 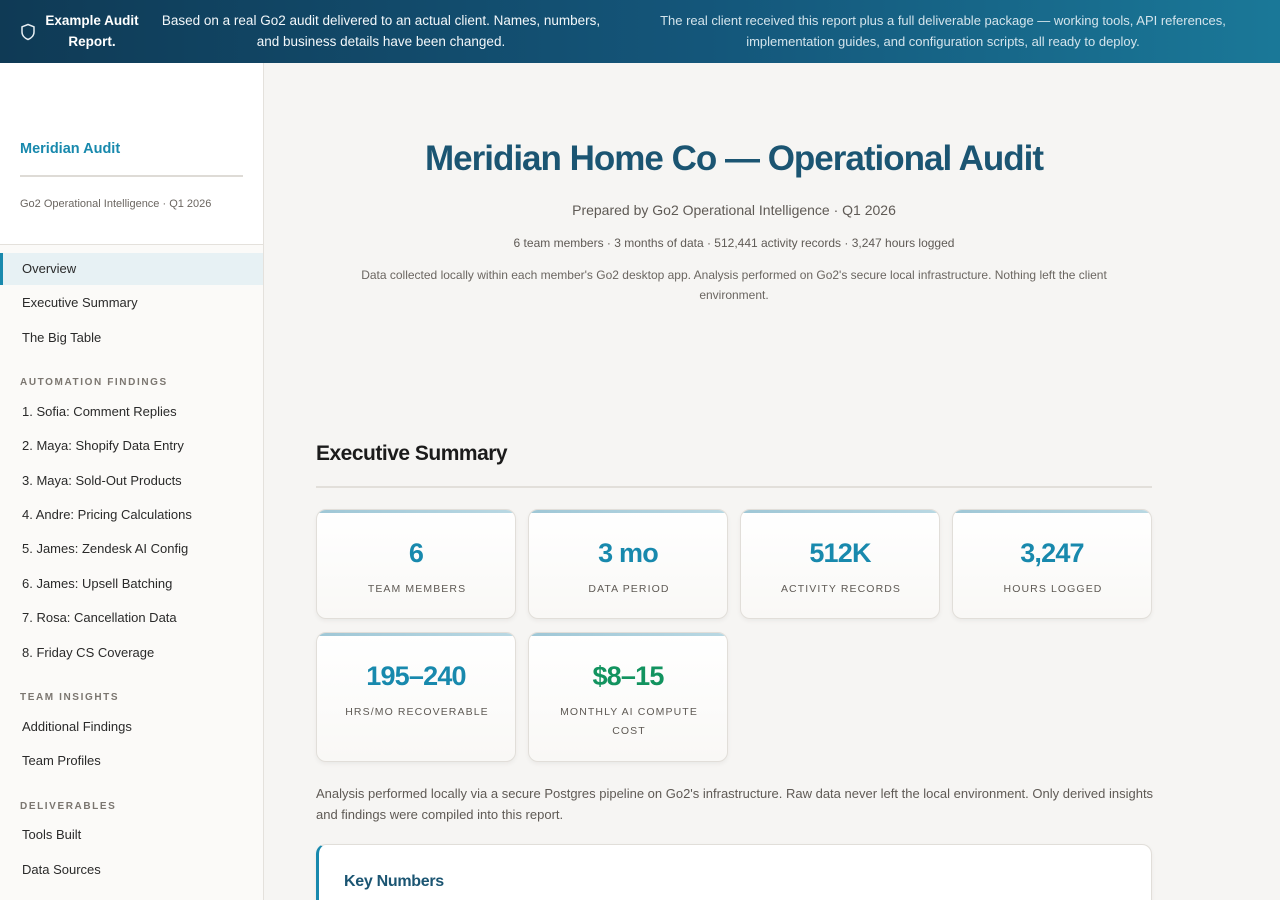 I want to click on sidebar-item-team-profiles: Team Profiles, so click(x=131, y=761).